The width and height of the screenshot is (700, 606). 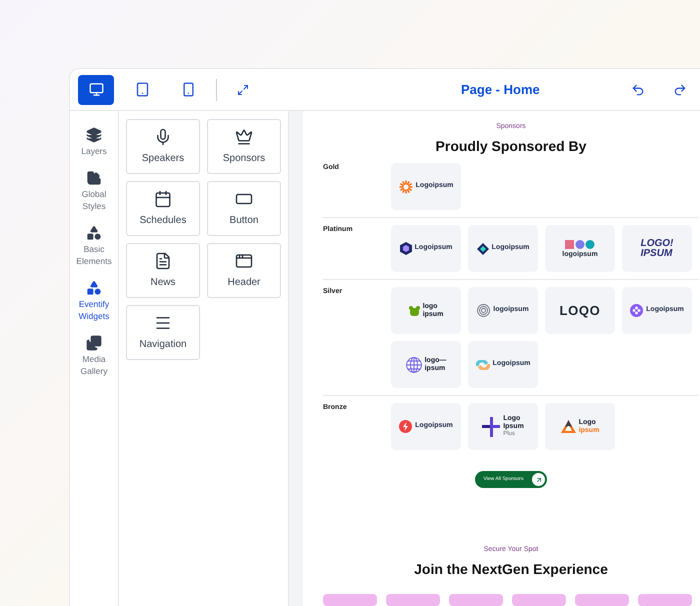 I want to click on rail-tab: Global Styles, so click(x=94, y=191).